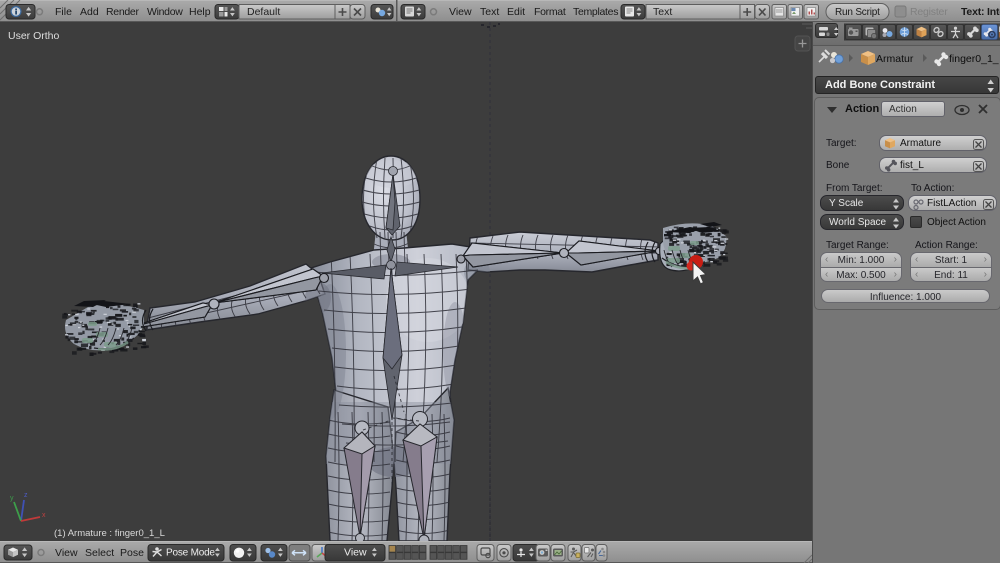 This screenshot has width=1000, height=563. What do you see at coordinates (99, 553) in the screenshot?
I see `svg-text: Select` at bounding box center [99, 553].